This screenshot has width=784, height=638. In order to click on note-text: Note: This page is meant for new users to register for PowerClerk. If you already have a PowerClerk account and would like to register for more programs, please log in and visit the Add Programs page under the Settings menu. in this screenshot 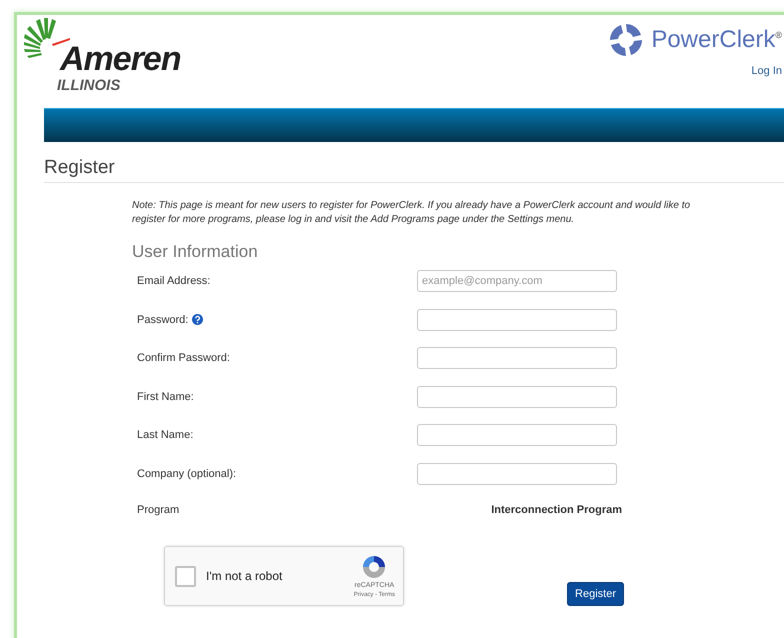, I will do `click(412, 213)`.